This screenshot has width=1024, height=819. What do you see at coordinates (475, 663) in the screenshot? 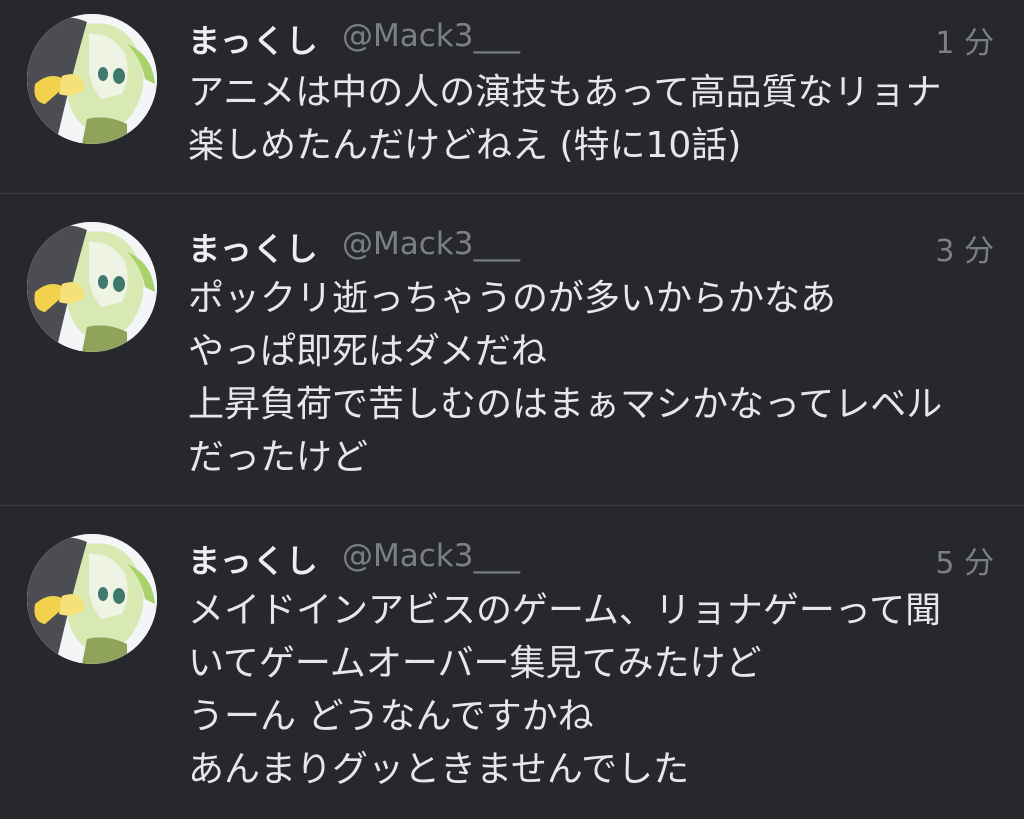
I see `tweet-text-line: いてゲームオーバー集見てみたけど` at bounding box center [475, 663].